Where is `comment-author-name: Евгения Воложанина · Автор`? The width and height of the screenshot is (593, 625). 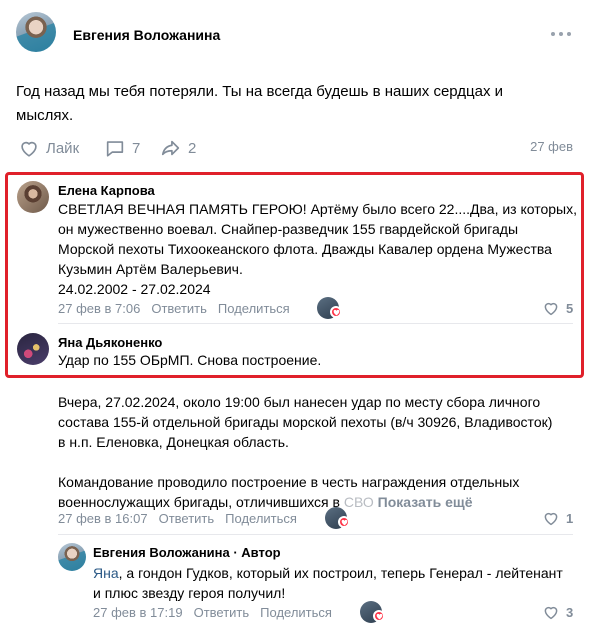 comment-author-name: Евгения Воложанина · Автор is located at coordinates (187, 552).